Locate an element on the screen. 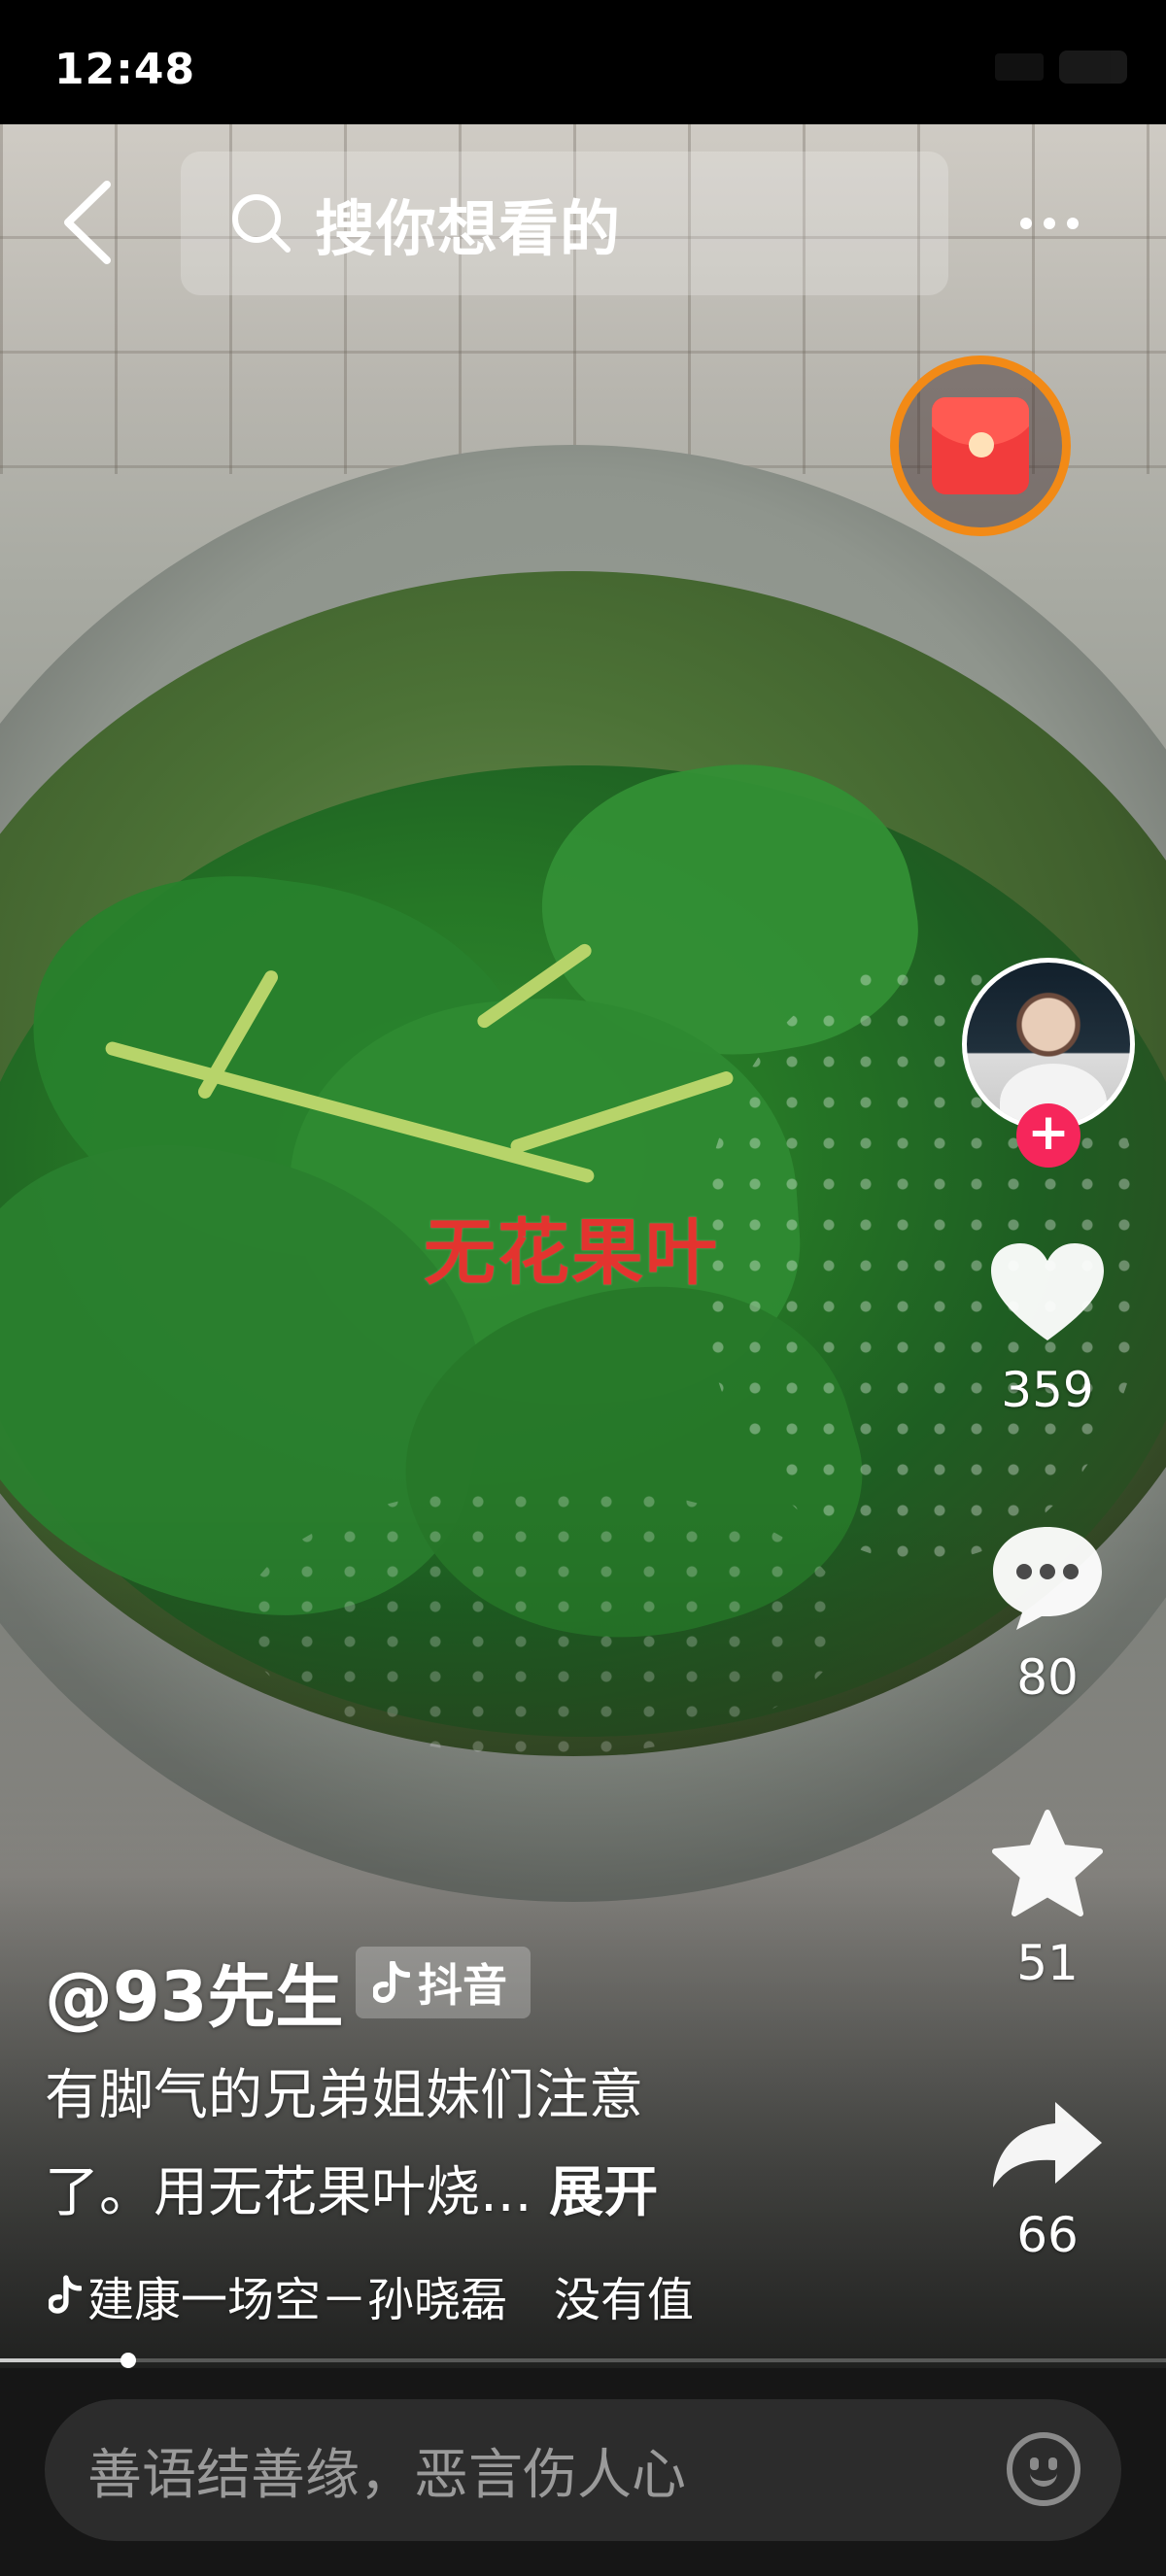 The width and height of the screenshot is (1166, 2576). red-packet-button is located at coordinates (980, 446).